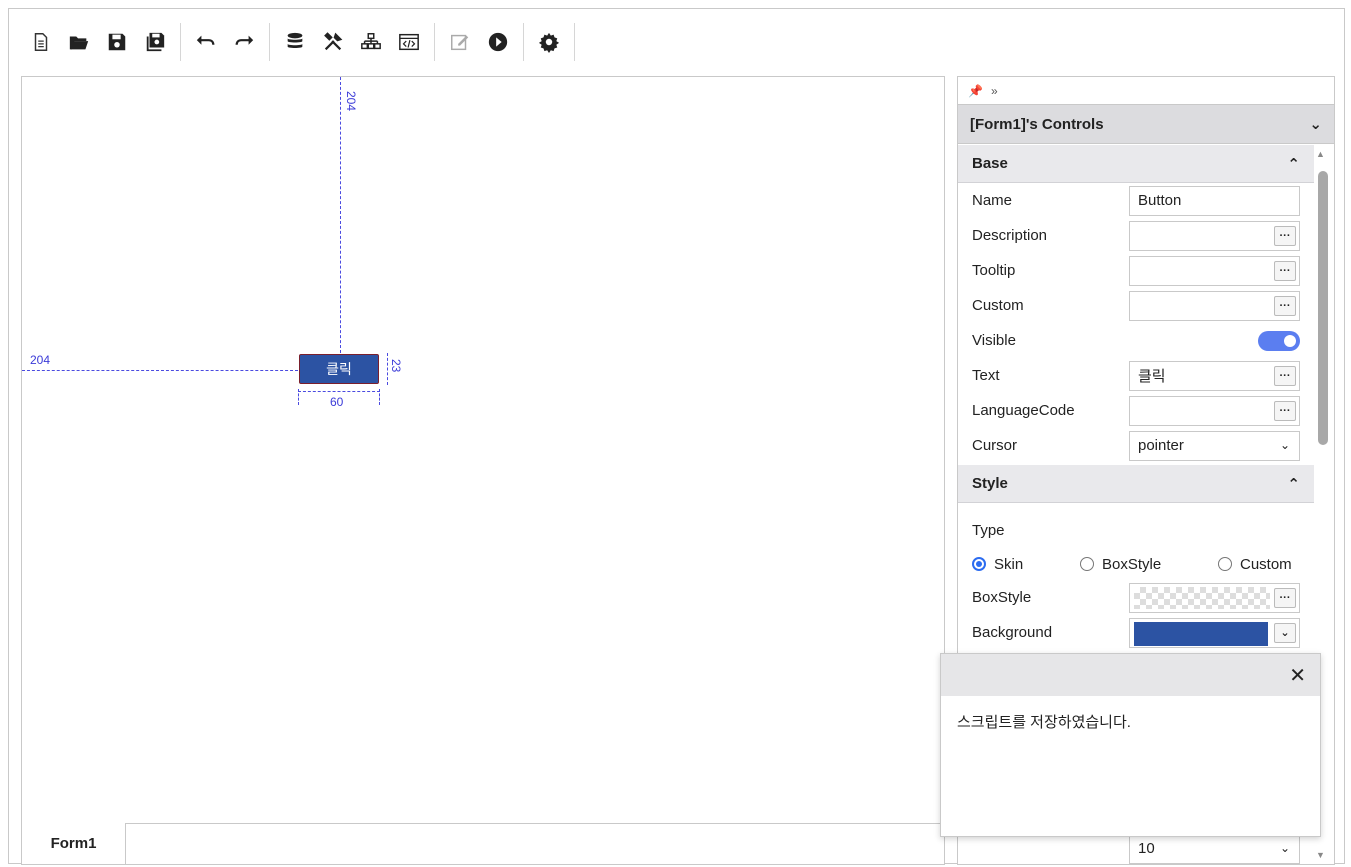 The height and width of the screenshot is (867, 1351). I want to click on cursor-value: pointer, so click(1161, 445).